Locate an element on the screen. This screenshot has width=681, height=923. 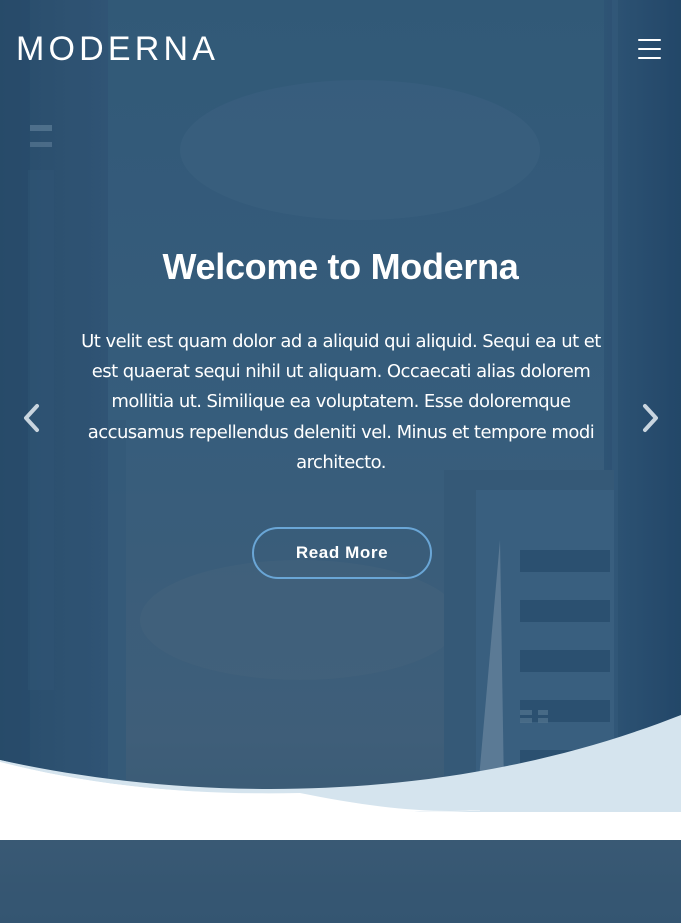
site-logo: MODERNA is located at coordinates (117, 49).